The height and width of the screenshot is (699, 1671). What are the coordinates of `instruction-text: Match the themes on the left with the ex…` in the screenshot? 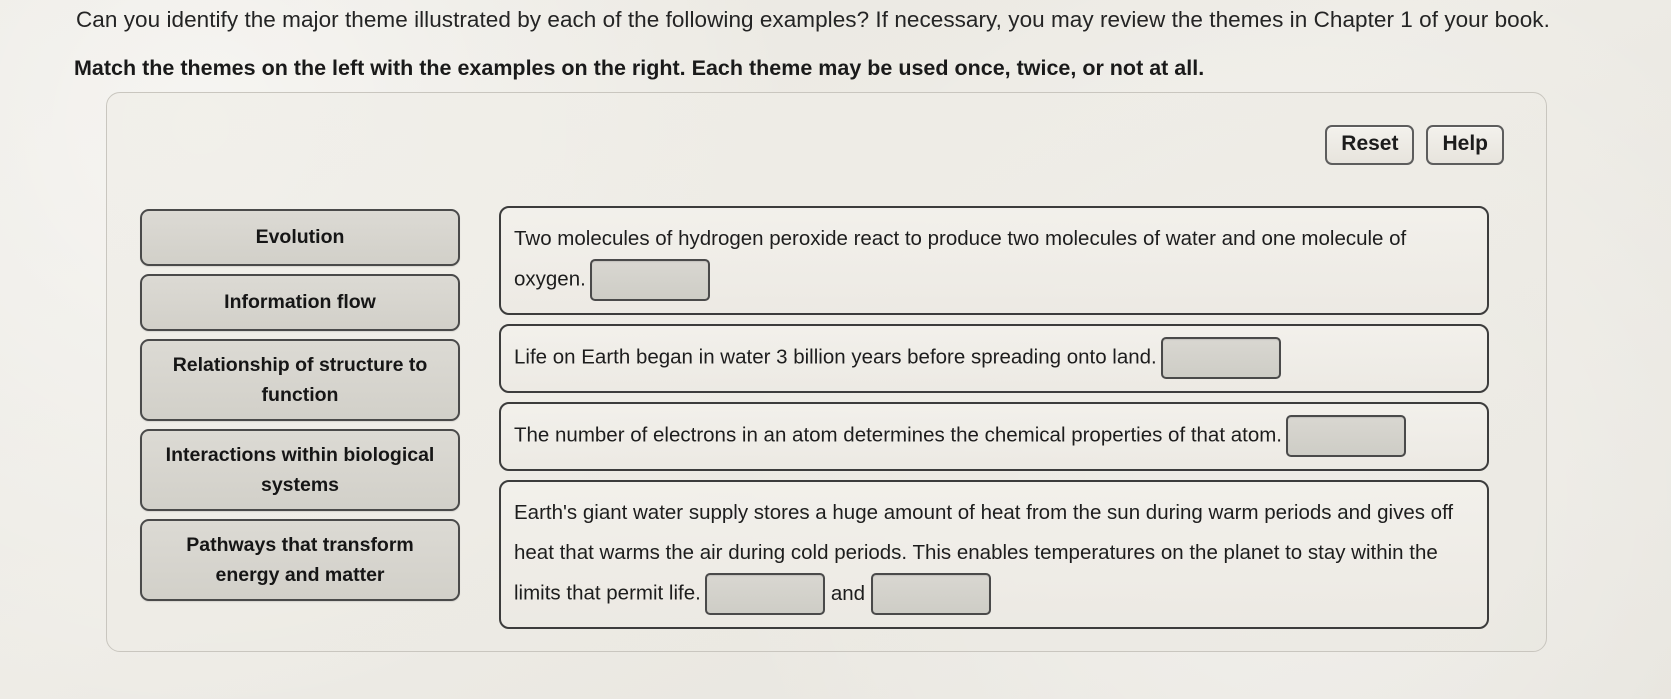 It's located at (639, 68).